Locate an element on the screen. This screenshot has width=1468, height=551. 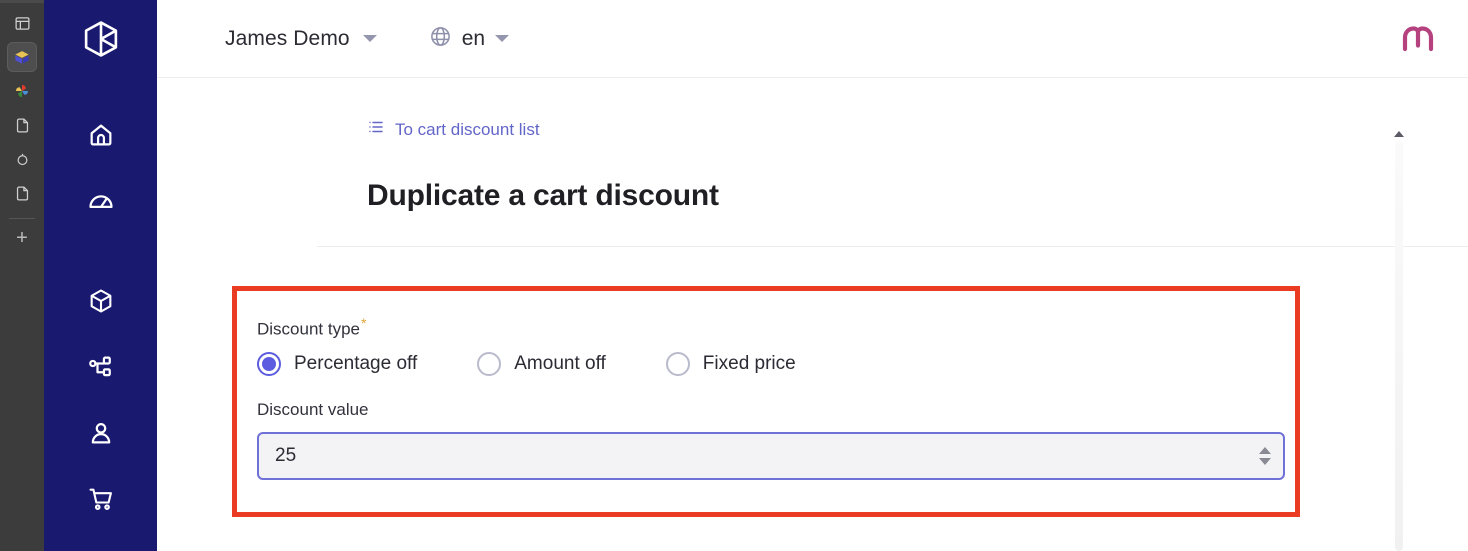
store-selector: James Demo is located at coordinates (301, 39).